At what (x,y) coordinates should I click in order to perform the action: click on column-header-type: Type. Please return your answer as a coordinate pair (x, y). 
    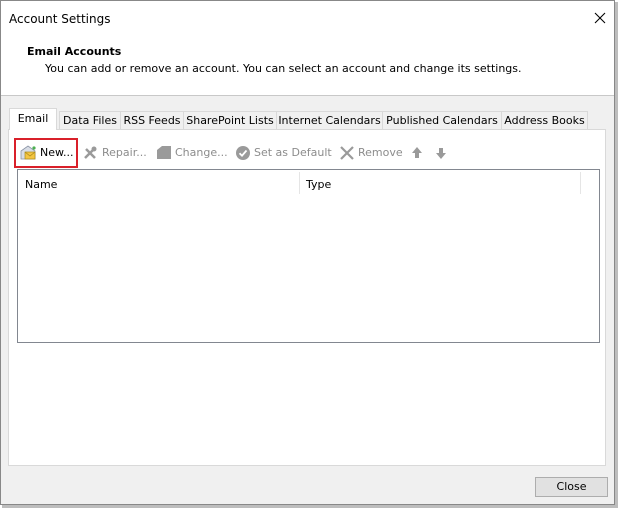
    Looking at the image, I should click on (318, 184).